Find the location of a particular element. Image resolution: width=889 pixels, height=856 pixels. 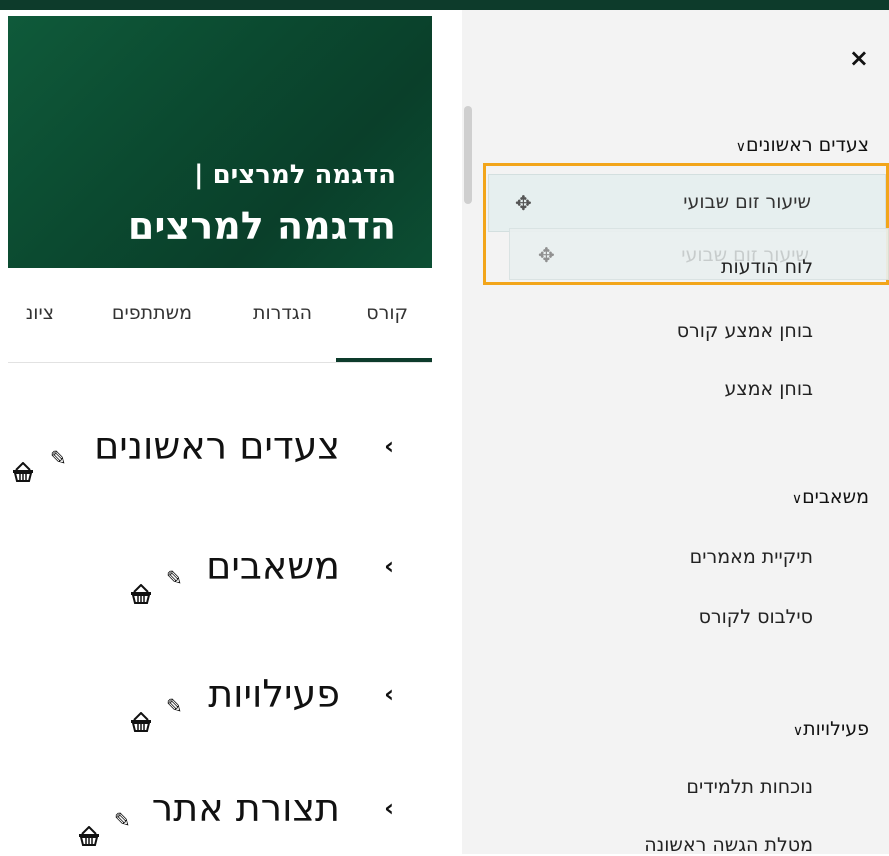

tab-settings: הגדרות is located at coordinates (282, 313).